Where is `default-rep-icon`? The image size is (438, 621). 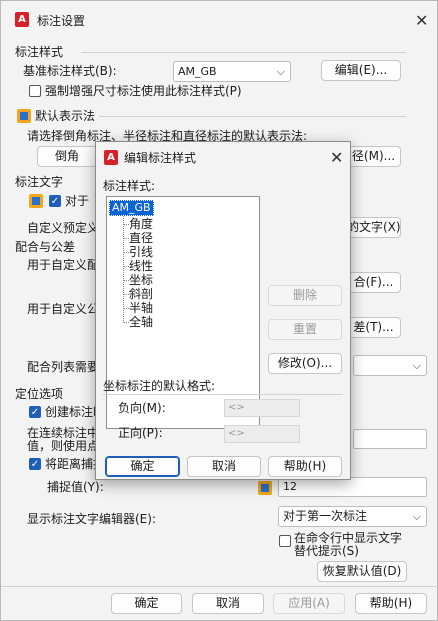
default-rep-icon is located at coordinates (24, 116).